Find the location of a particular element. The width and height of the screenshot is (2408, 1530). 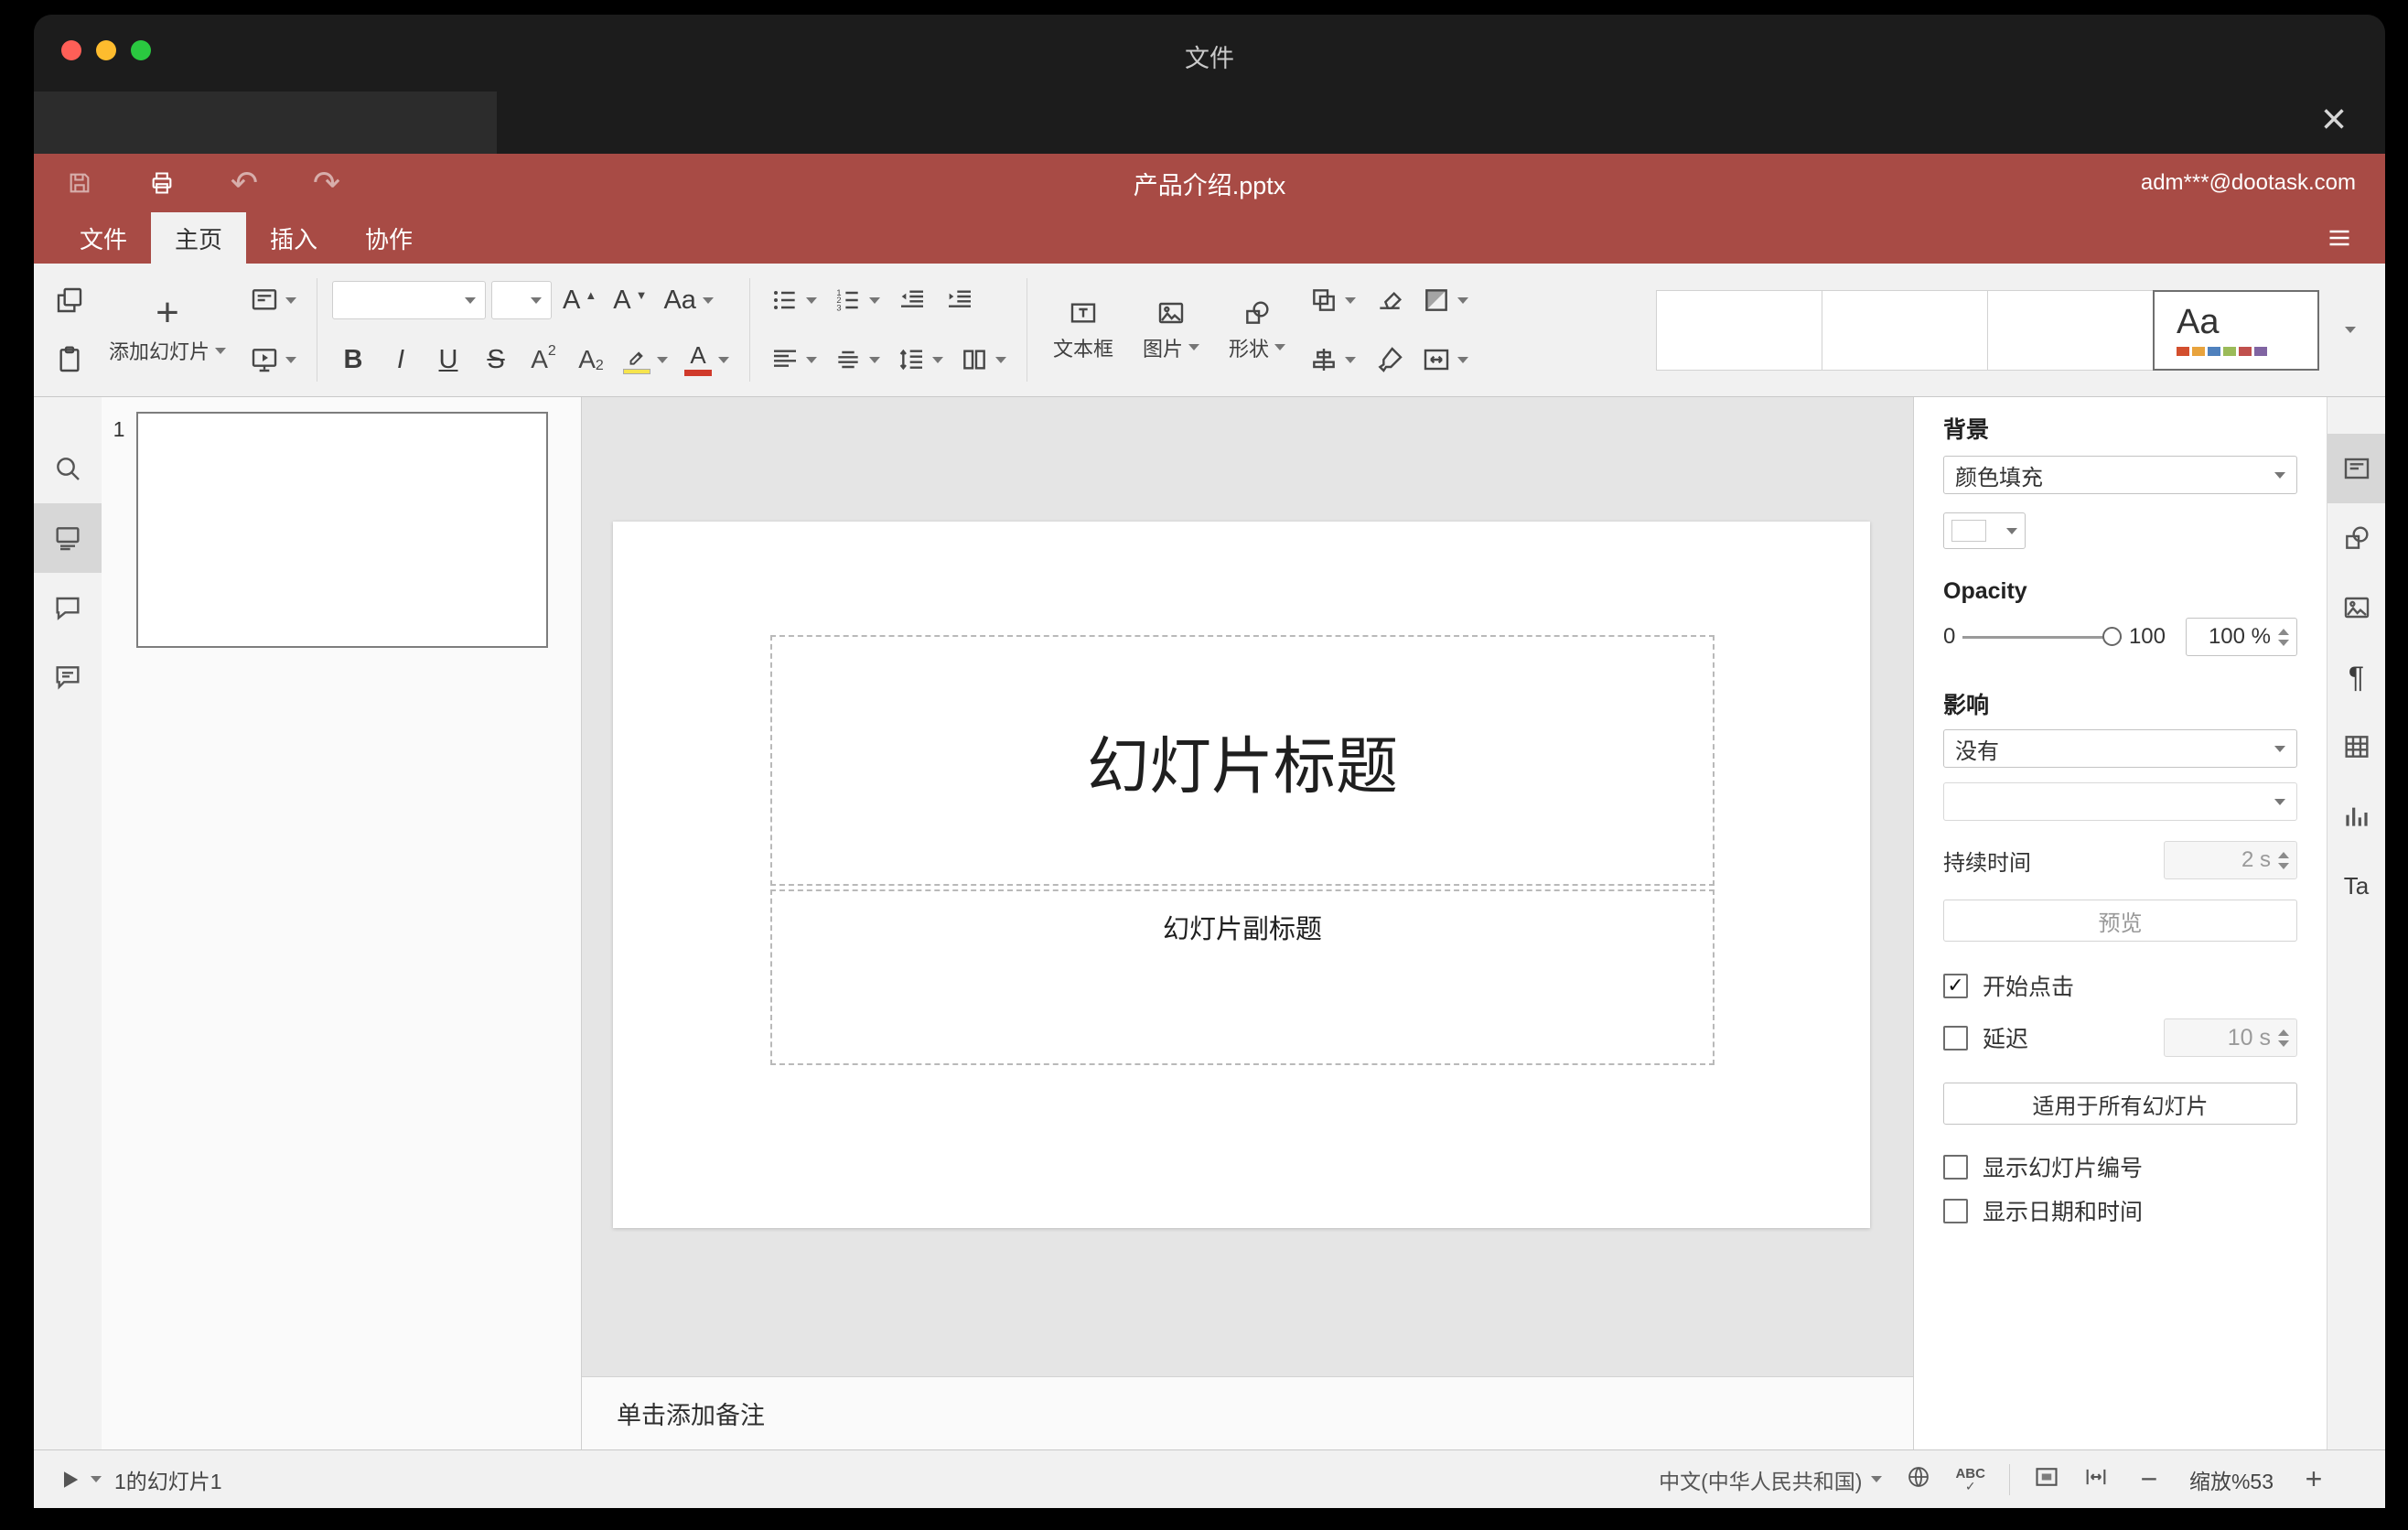

insert-textbox-button: 文本框 is located at coordinates (1083, 330).